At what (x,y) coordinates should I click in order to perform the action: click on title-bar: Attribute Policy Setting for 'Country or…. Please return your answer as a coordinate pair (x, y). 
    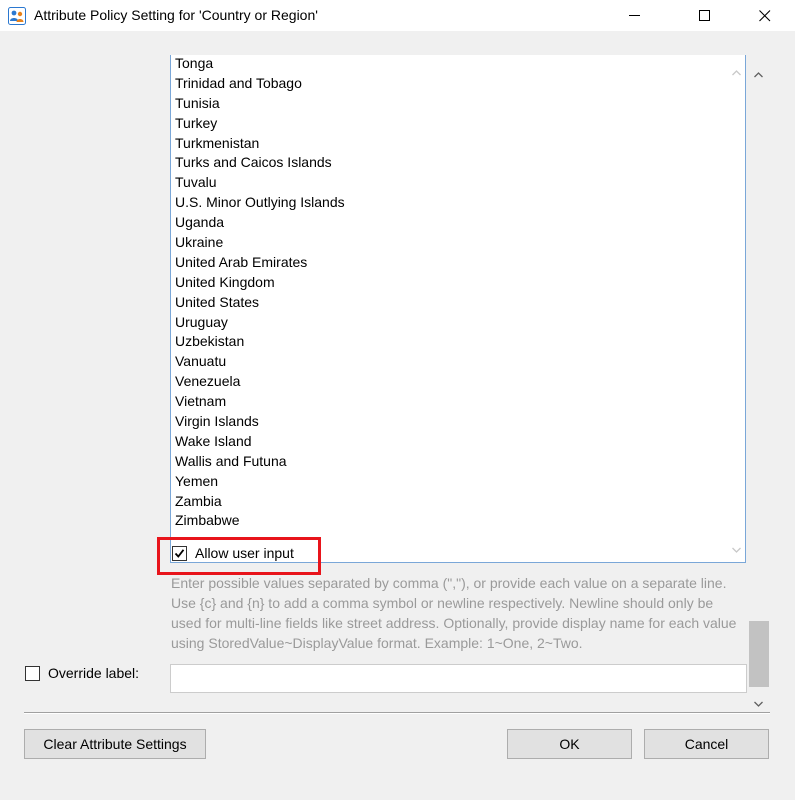
    Looking at the image, I should click on (397, 15).